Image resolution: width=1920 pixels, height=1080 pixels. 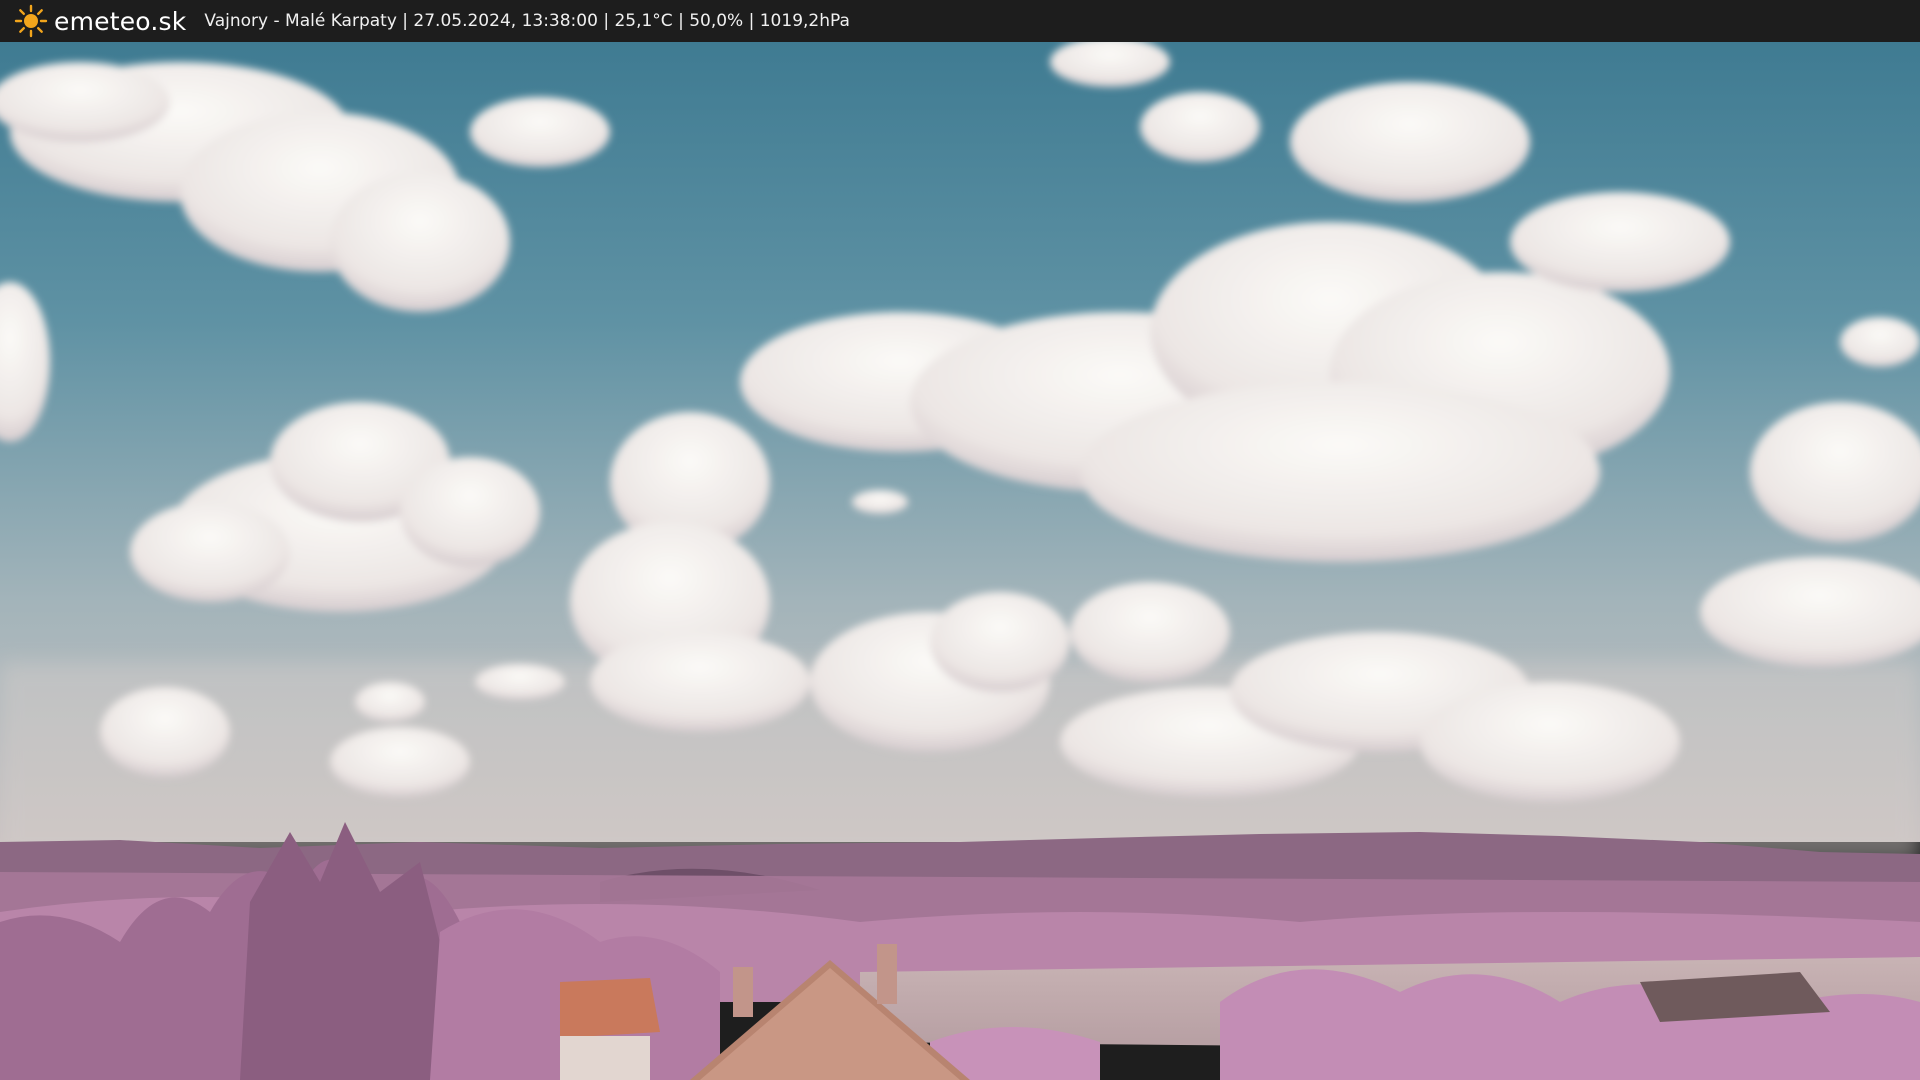 I want to click on brand-name: emeteo.sk, so click(x=120, y=21).